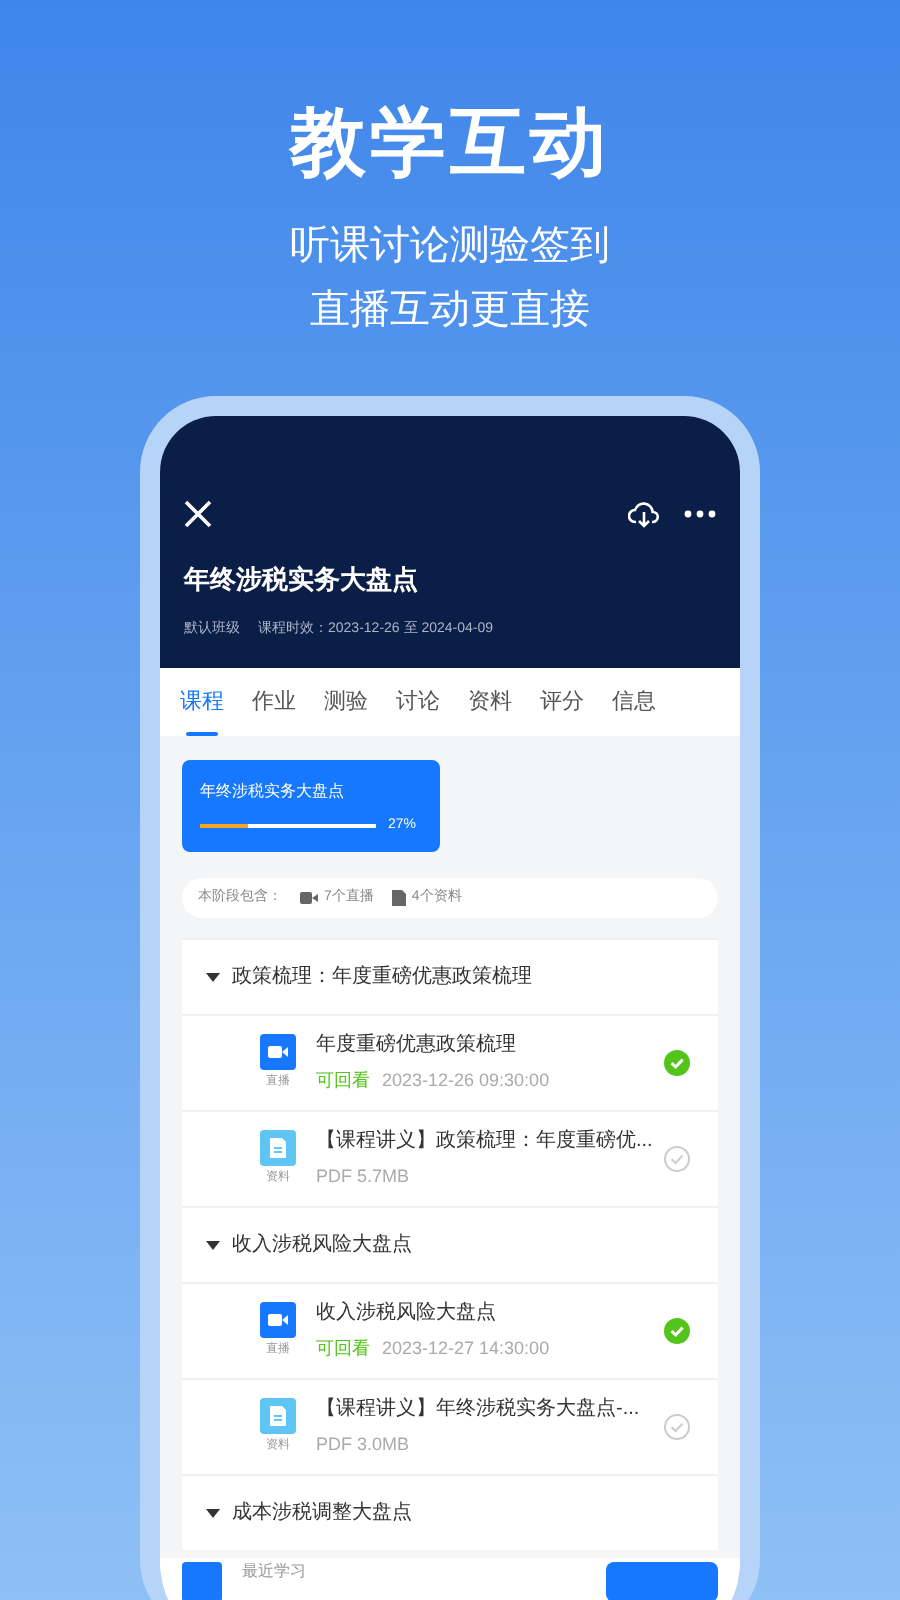 Image resolution: width=900 pixels, height=1600 pixels. Describe the element at coordinates (466, 1349) in the screenshot. I see `lesson-meta: 2023-12-27 14:30:00` at that location.